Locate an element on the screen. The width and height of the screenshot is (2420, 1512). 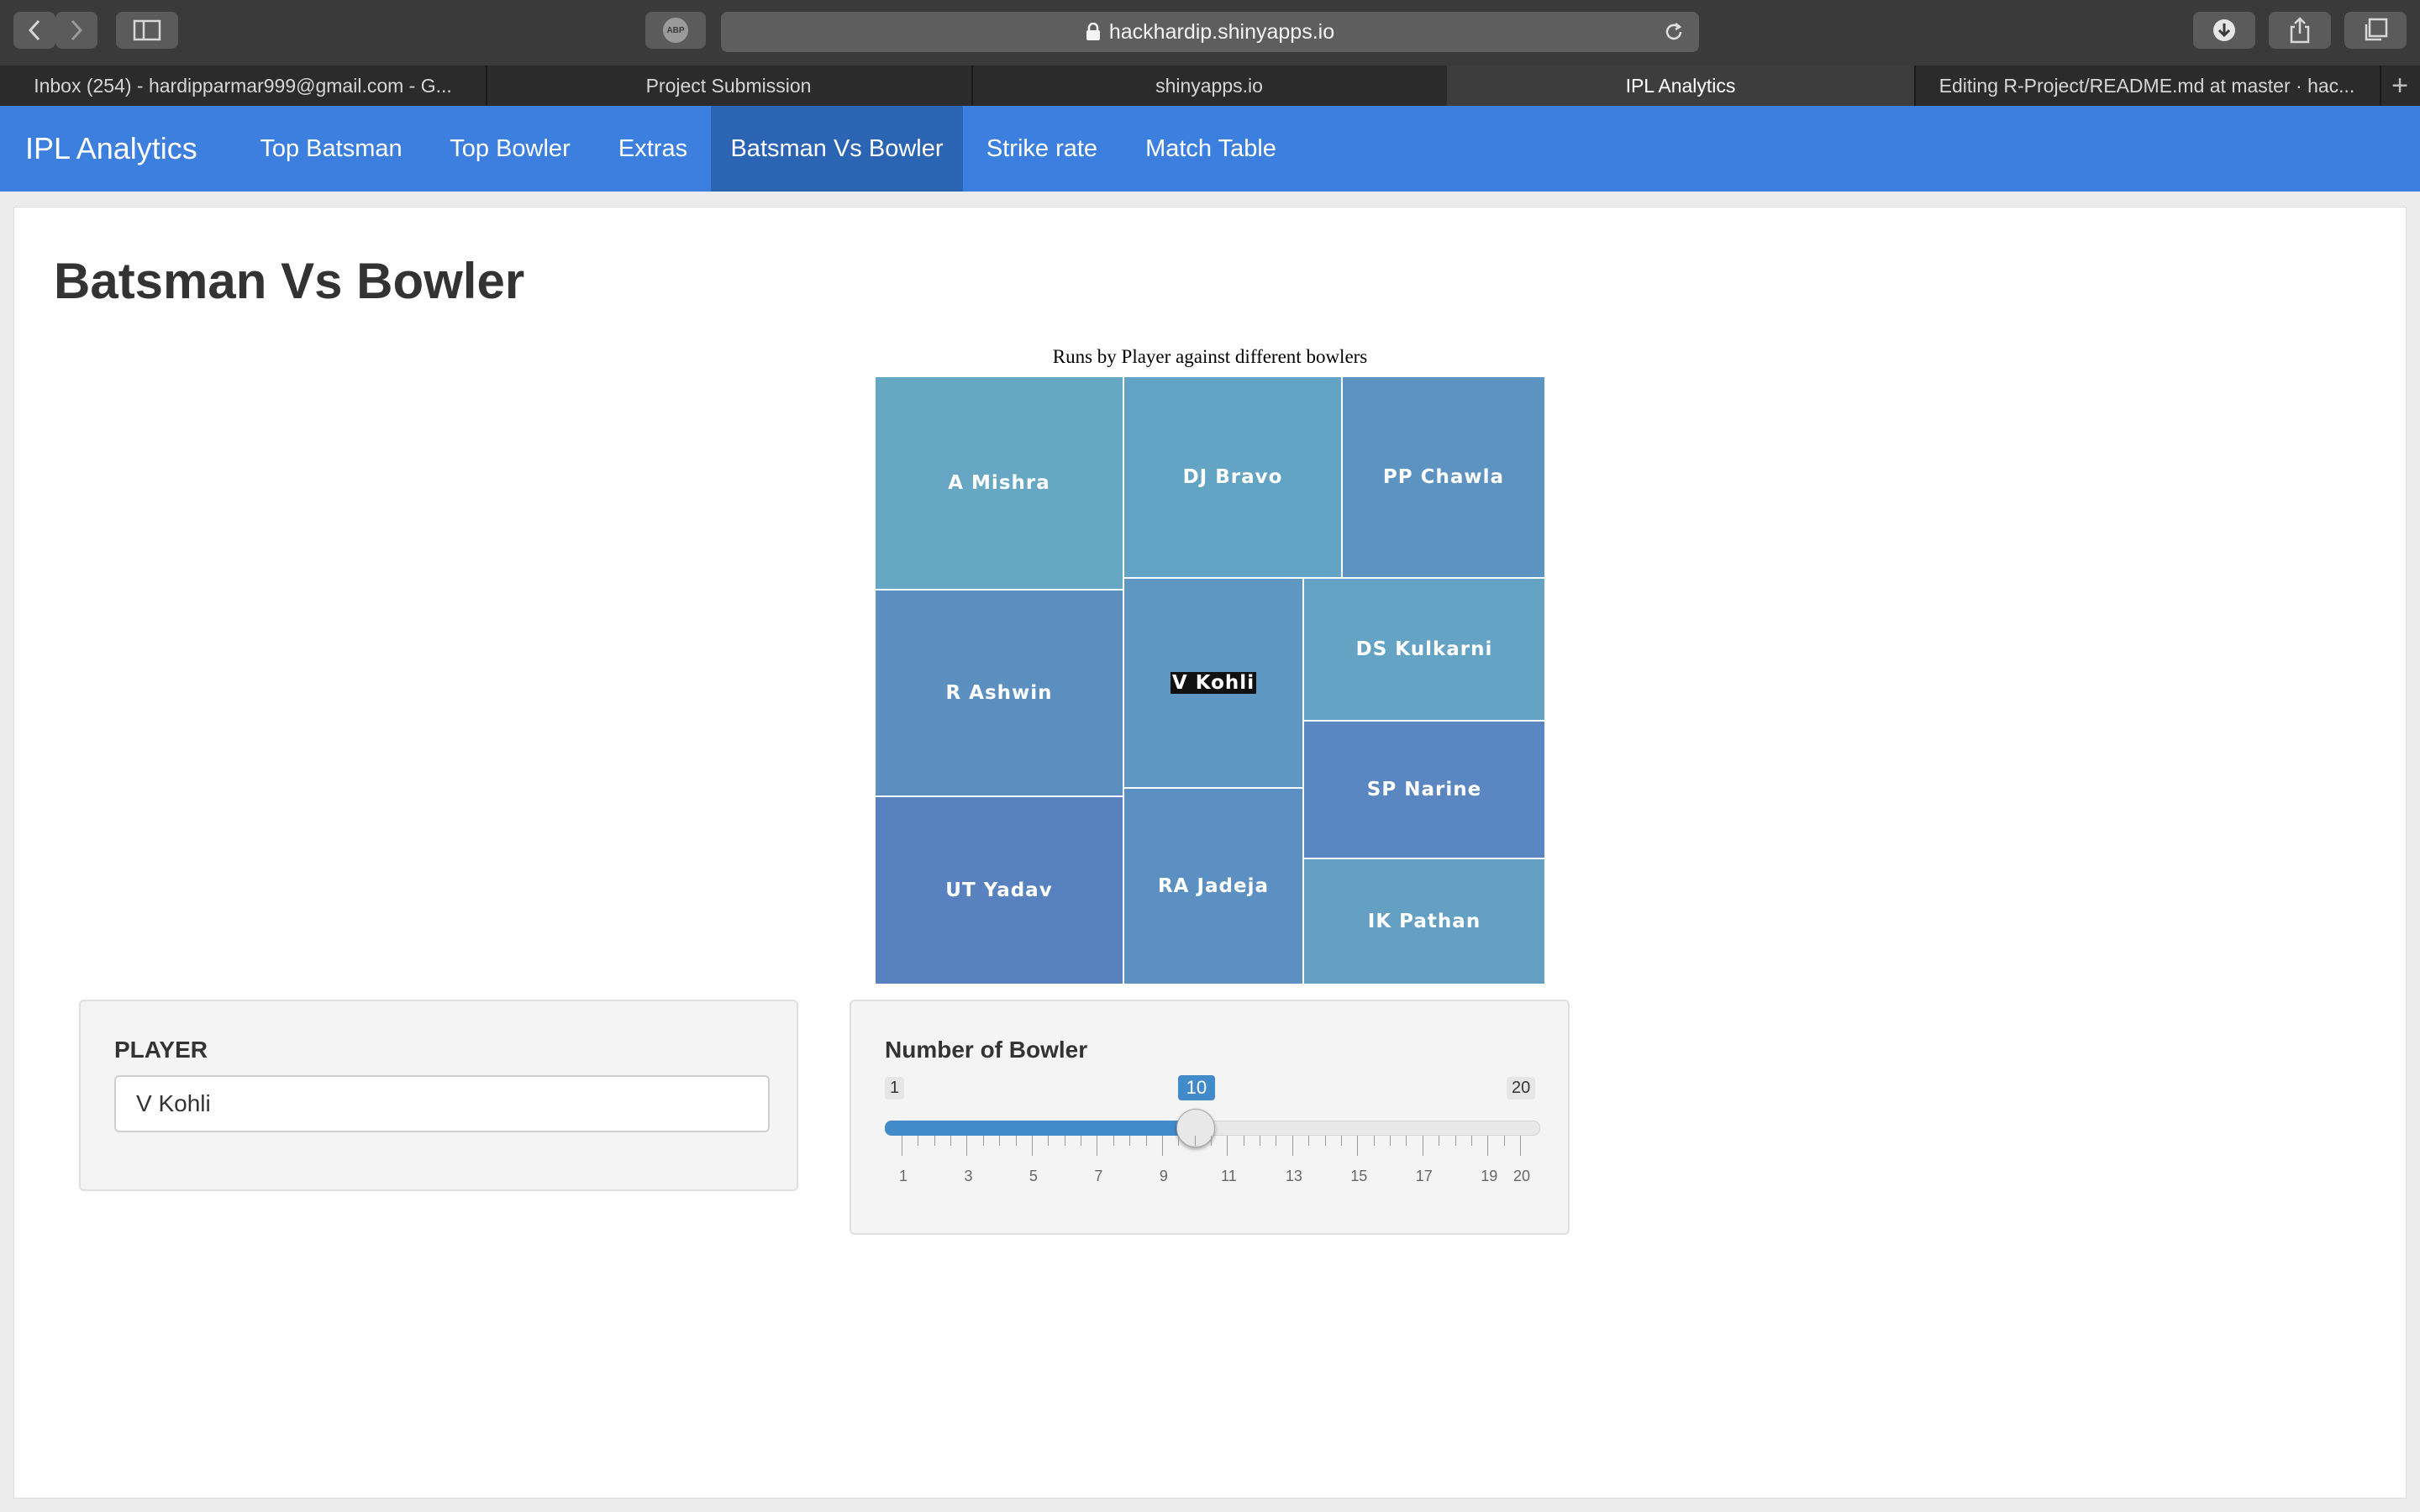
treemap-cell-label: R Ashwin is located at coordinates (999, 693).